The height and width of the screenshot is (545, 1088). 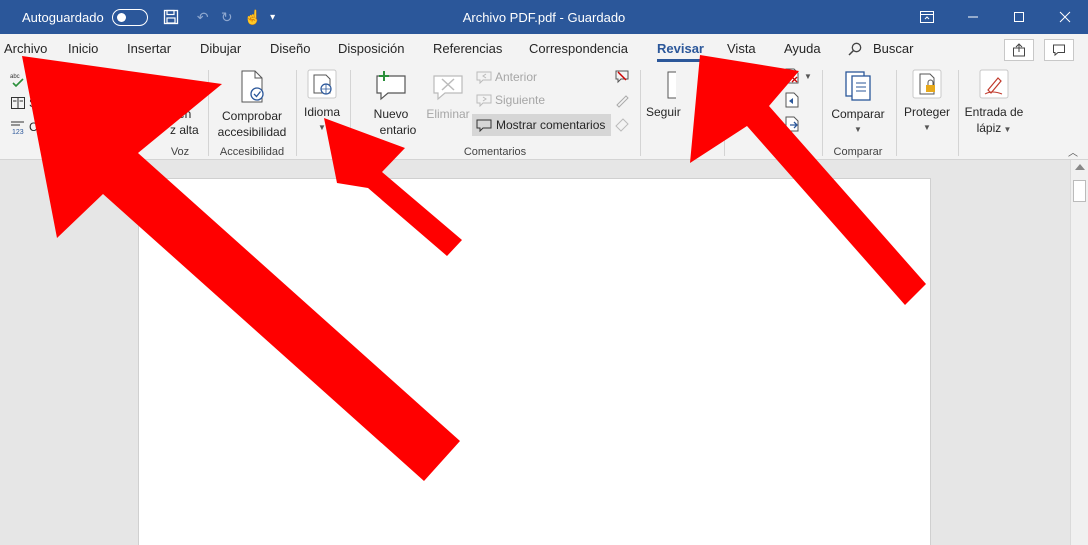 I want to click on new-comment-label-2: entario, so click(x=398, y=130).